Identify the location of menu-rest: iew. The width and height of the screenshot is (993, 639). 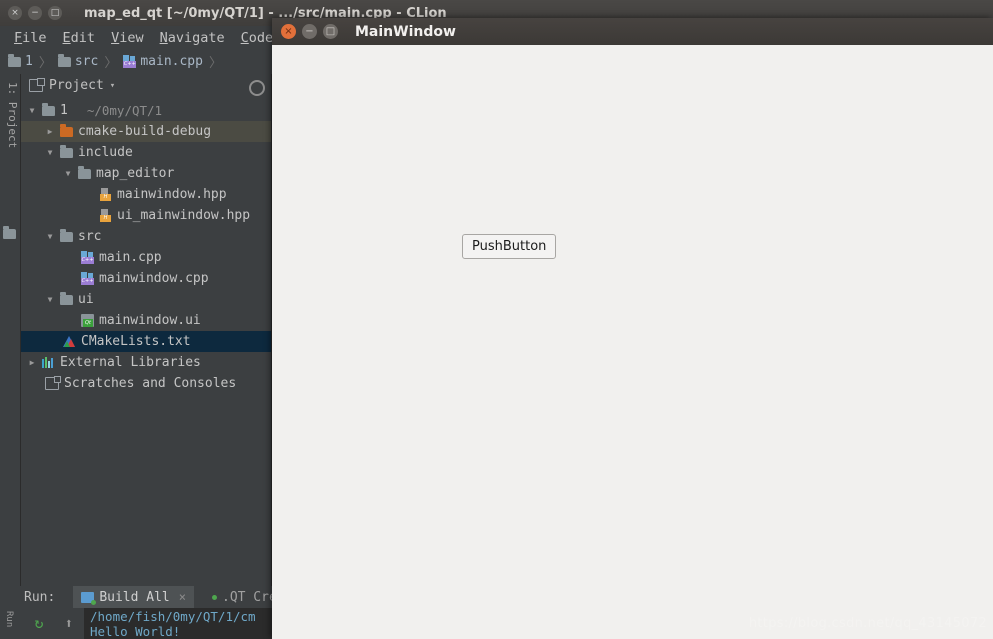
(131, 37).